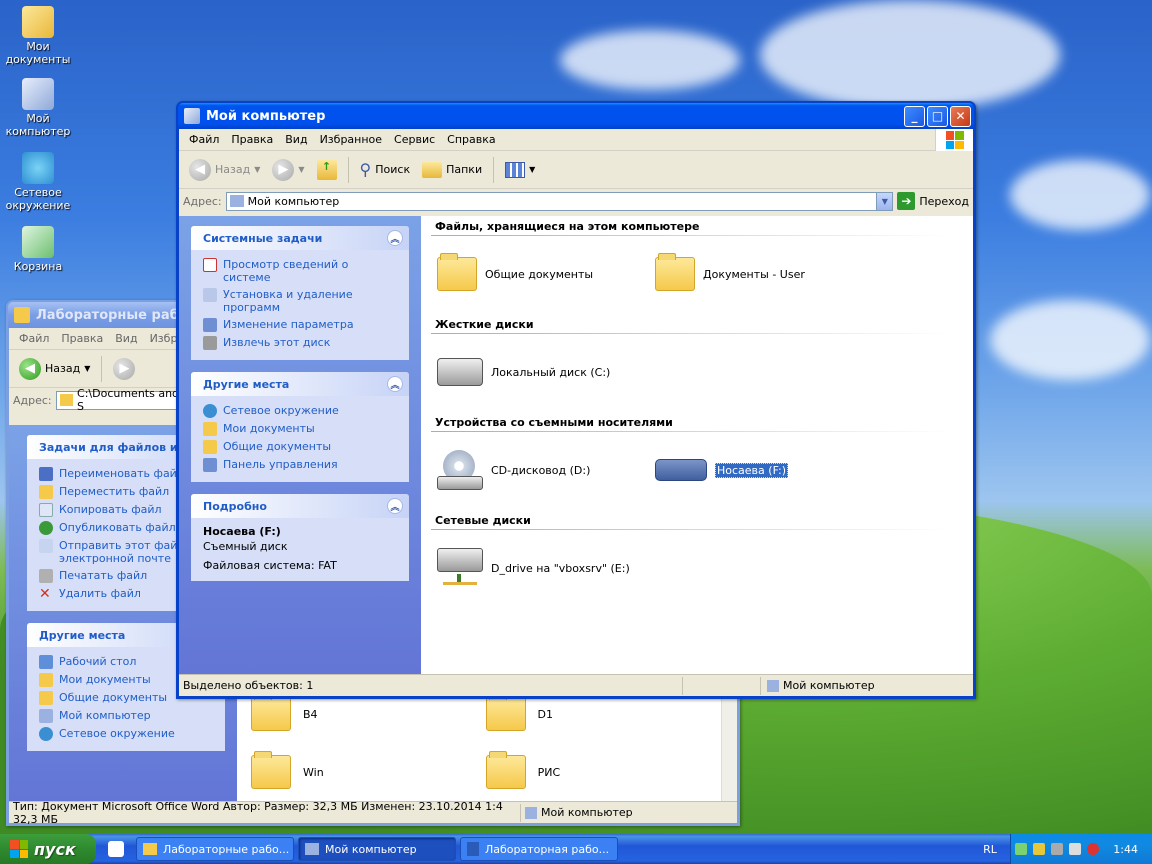 Image resolution: width=1152 pixels, height=864 pixels. Describe the element at coordinates (884, 201) in the screenshot. I see `chevron-down-icon: ▼` at that location.